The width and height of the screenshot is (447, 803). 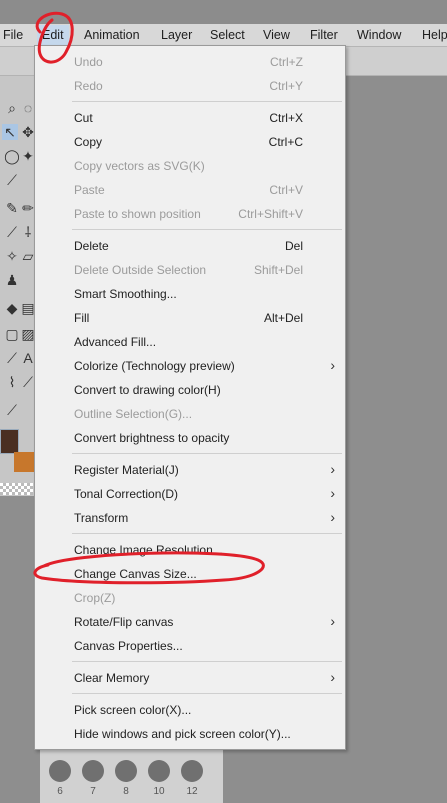 What do you see at coordinates (286, 118) in the screenshot?
I see `menu-item-shortcut: Ctrl+X` at bounding box center [286, 118].